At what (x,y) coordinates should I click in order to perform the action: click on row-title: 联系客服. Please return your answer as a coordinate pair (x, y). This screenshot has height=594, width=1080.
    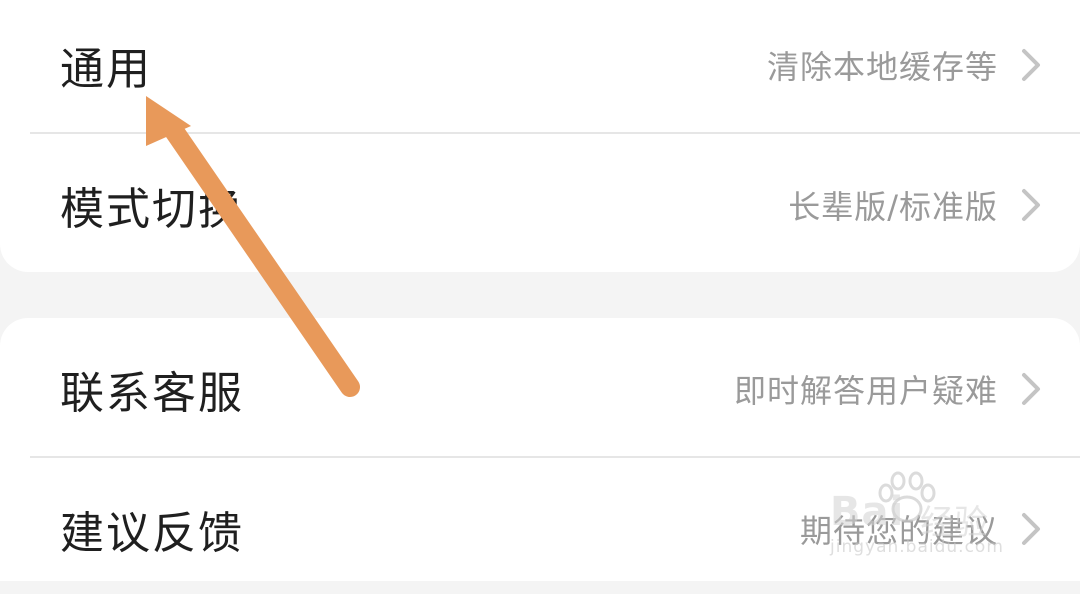
    Looking at the image, I should click on (152, 393).